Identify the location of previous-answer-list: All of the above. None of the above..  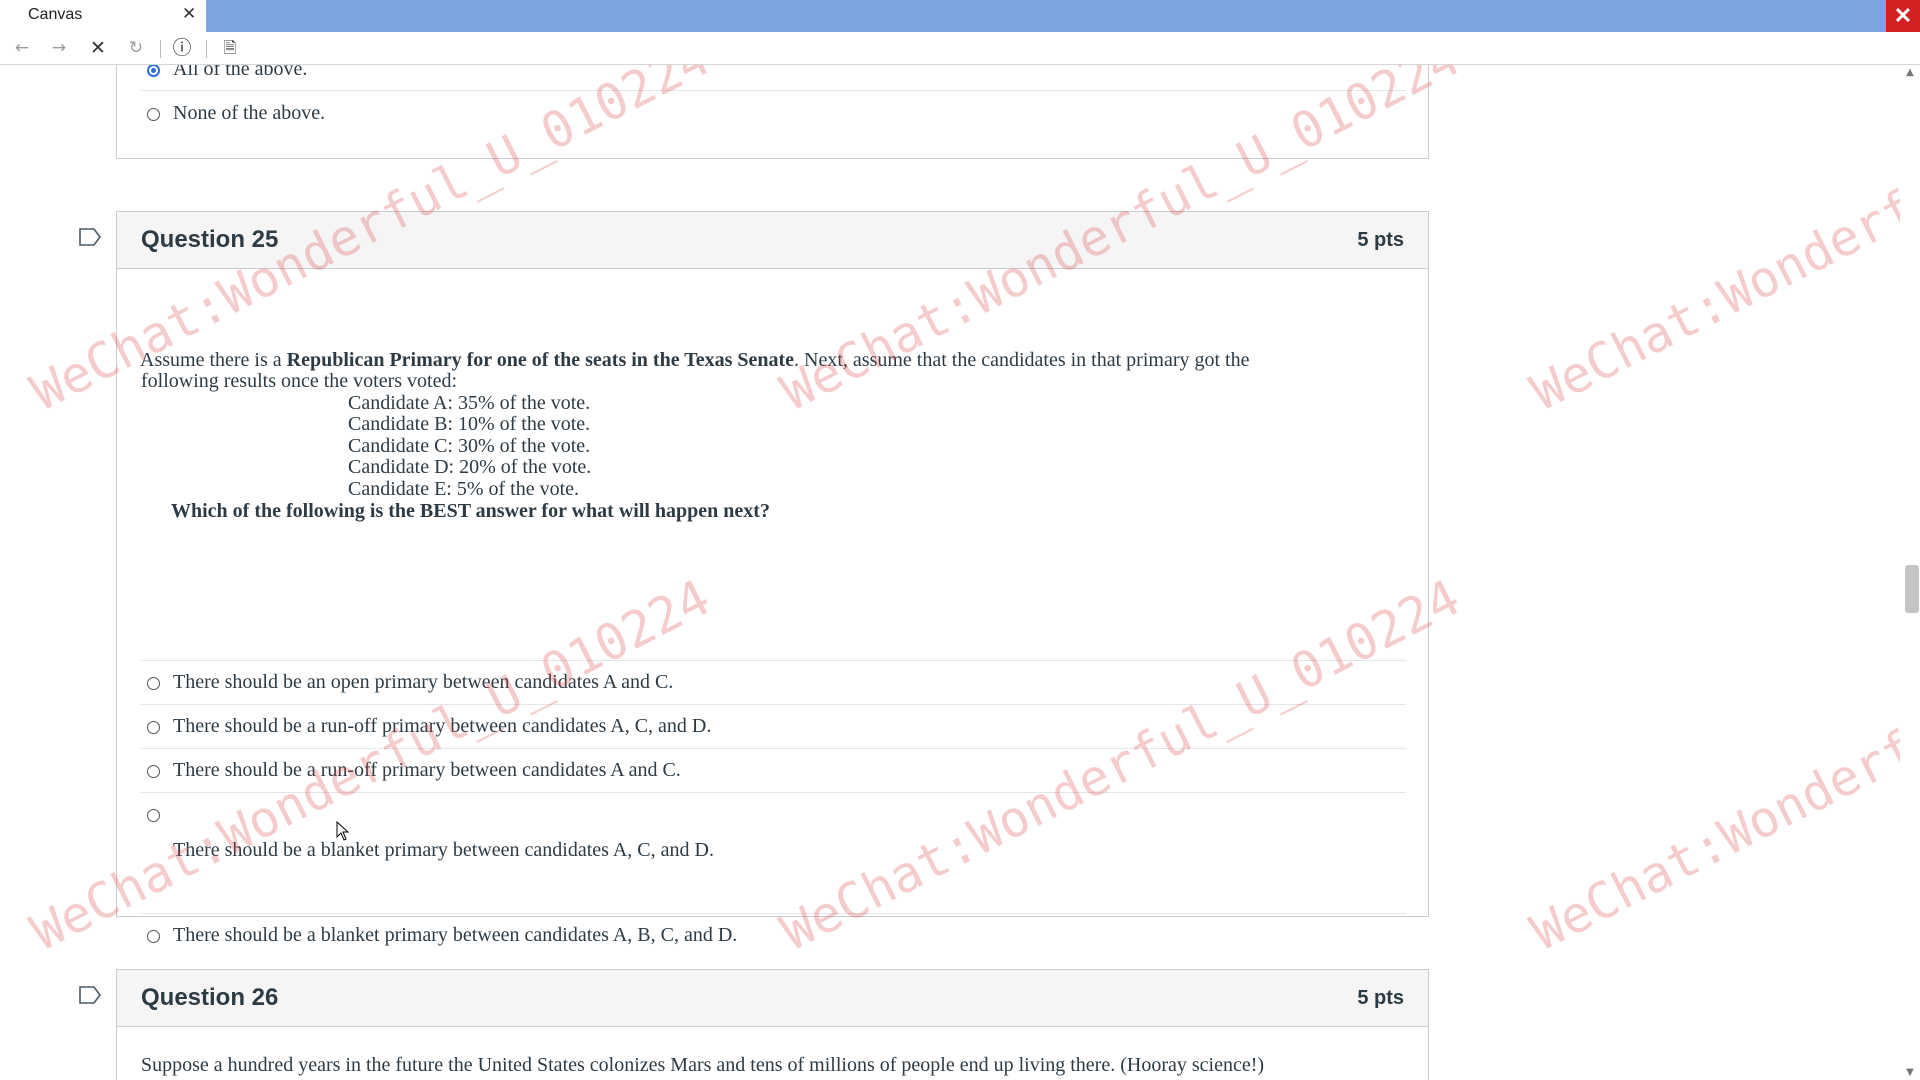
(773, 100).